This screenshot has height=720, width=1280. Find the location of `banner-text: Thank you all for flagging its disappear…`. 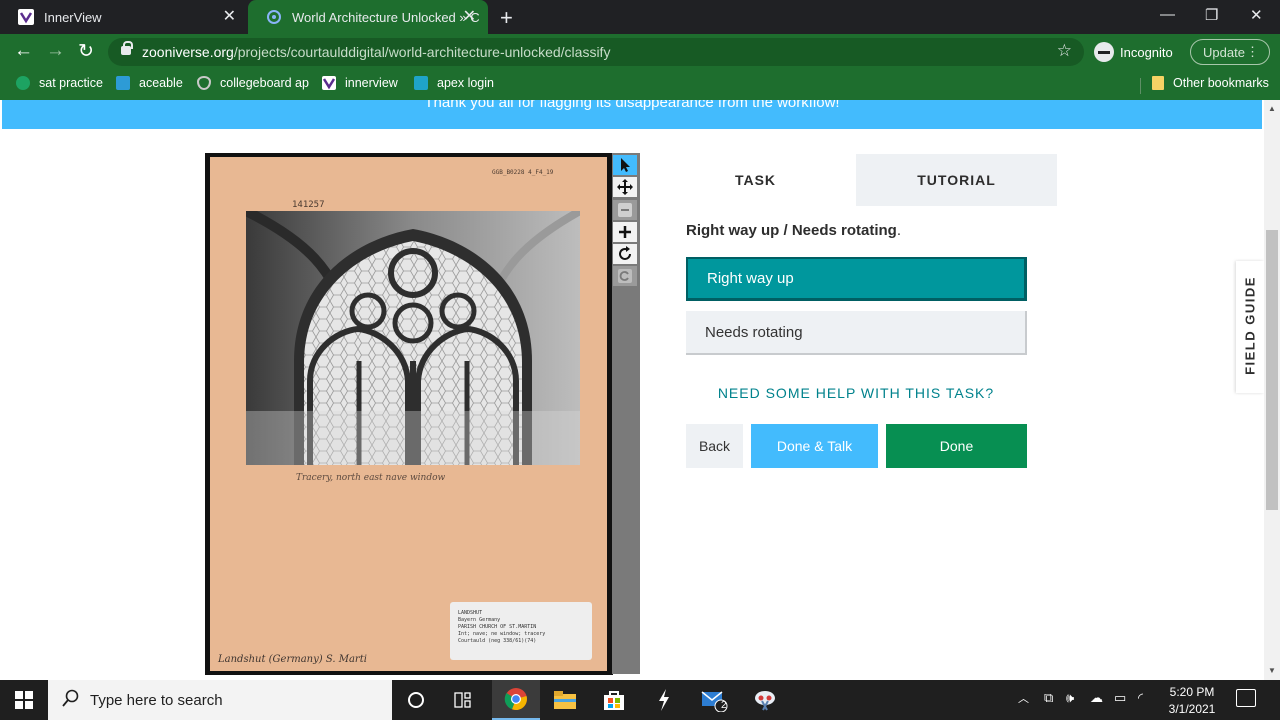

banner-text: Thank you all for flagging its disappear… is located at coordinates (632, 105).